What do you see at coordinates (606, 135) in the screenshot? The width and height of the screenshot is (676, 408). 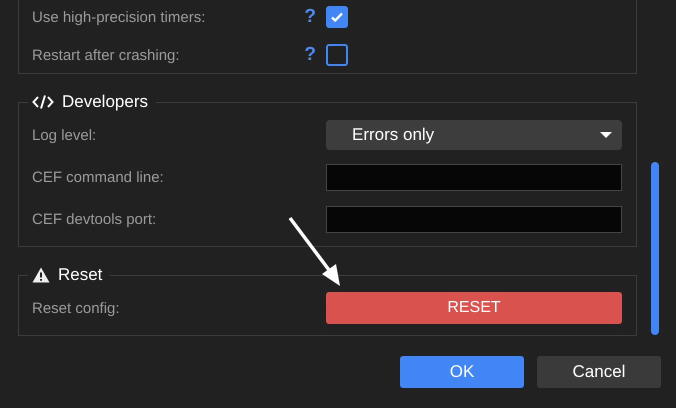 I see `caret-icon` at bounding box center [606, 135].